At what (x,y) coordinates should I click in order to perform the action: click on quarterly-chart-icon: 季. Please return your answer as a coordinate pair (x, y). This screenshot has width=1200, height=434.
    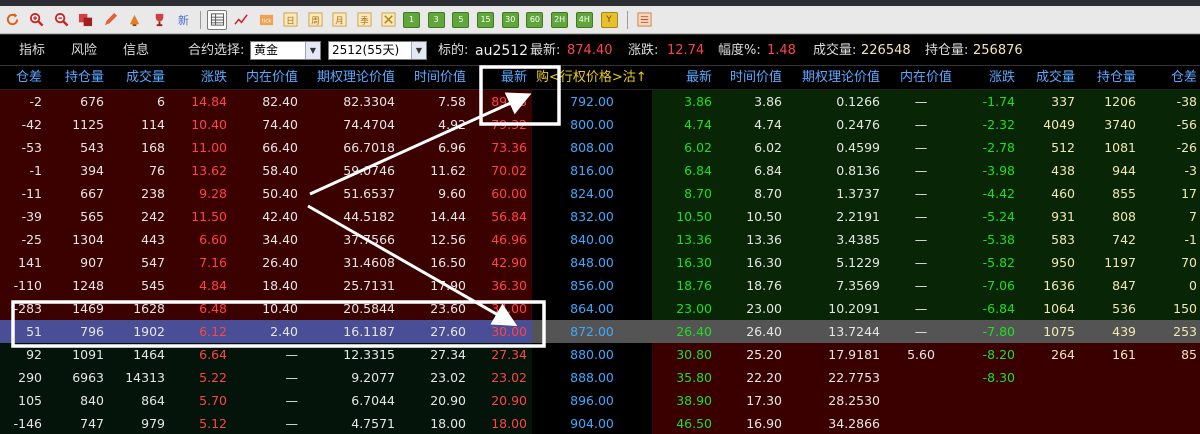
    Looking at the image, I should click on (364, 20).